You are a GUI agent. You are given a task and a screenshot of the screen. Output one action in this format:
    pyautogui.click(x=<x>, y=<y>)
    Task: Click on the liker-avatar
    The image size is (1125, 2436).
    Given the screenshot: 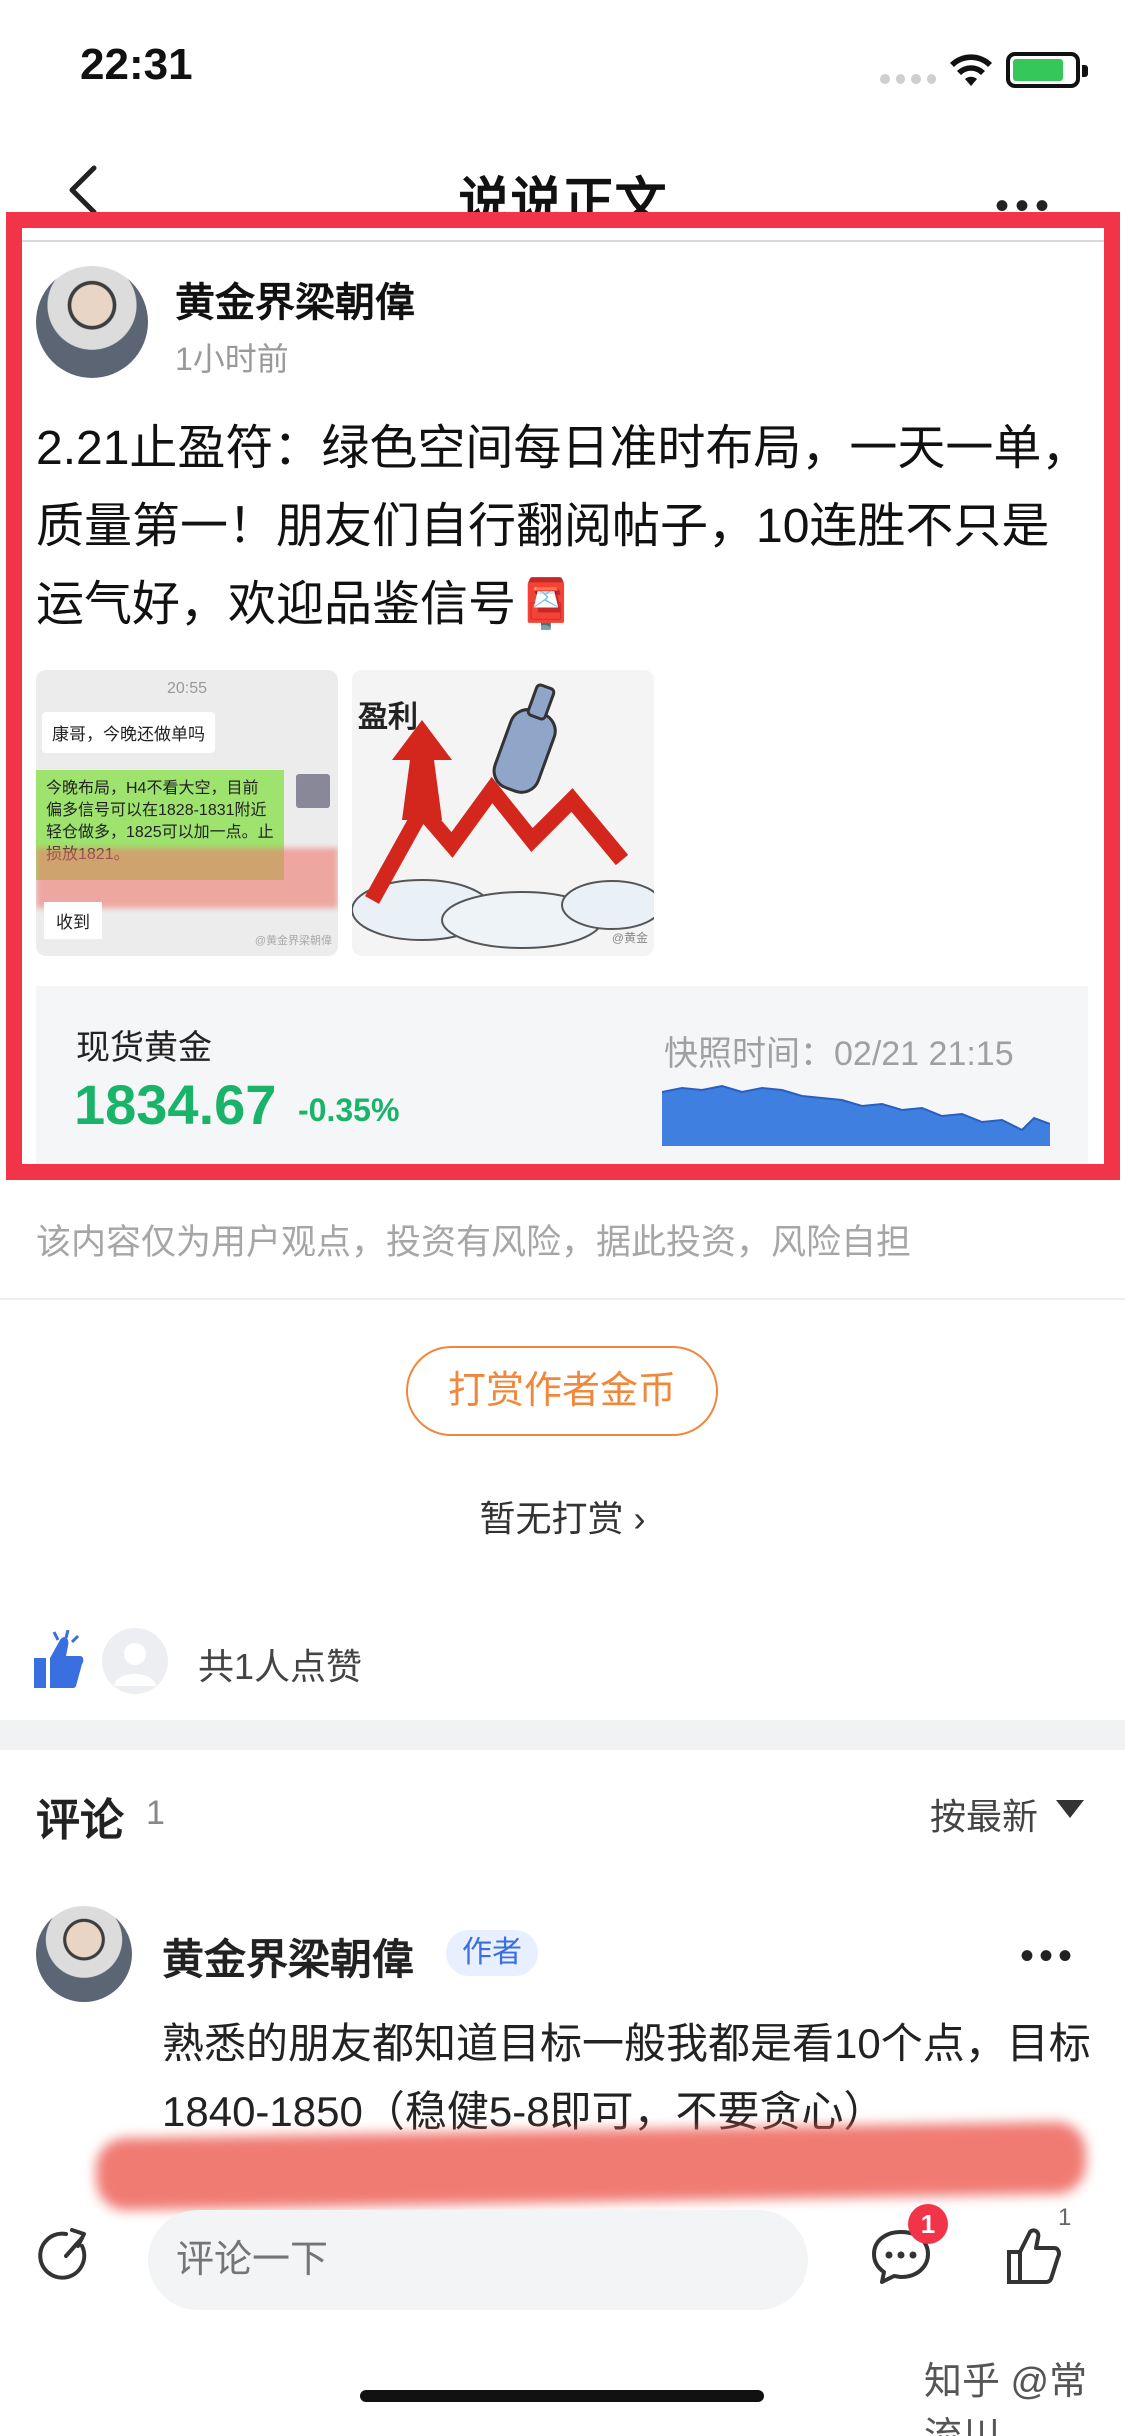 What is the action you would take?
    pyautogui.click(x=135, y=1661)
    